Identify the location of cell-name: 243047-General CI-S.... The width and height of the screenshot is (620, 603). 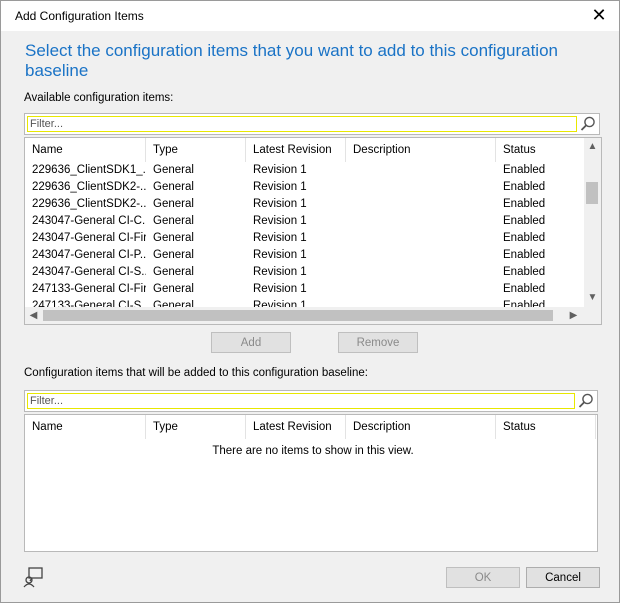
(89, 272).